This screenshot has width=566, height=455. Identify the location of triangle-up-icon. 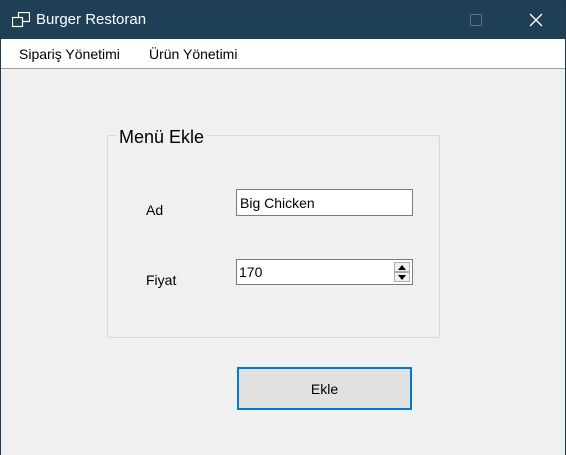
(402, 267).